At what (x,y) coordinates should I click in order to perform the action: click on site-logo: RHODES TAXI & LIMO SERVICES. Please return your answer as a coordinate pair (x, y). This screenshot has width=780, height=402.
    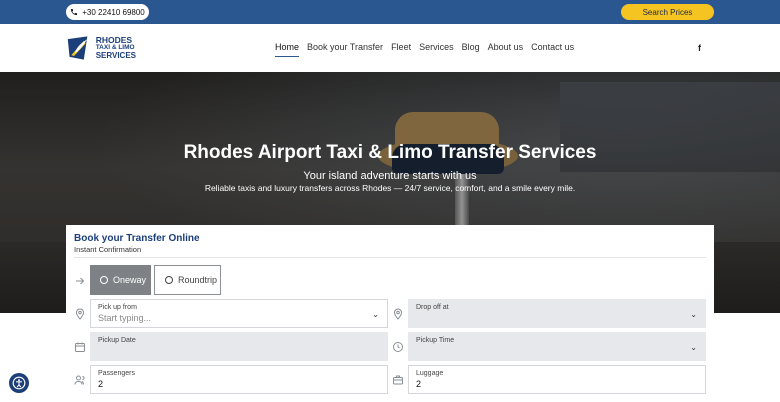
    Looking at the image, I should click on (101, 48).